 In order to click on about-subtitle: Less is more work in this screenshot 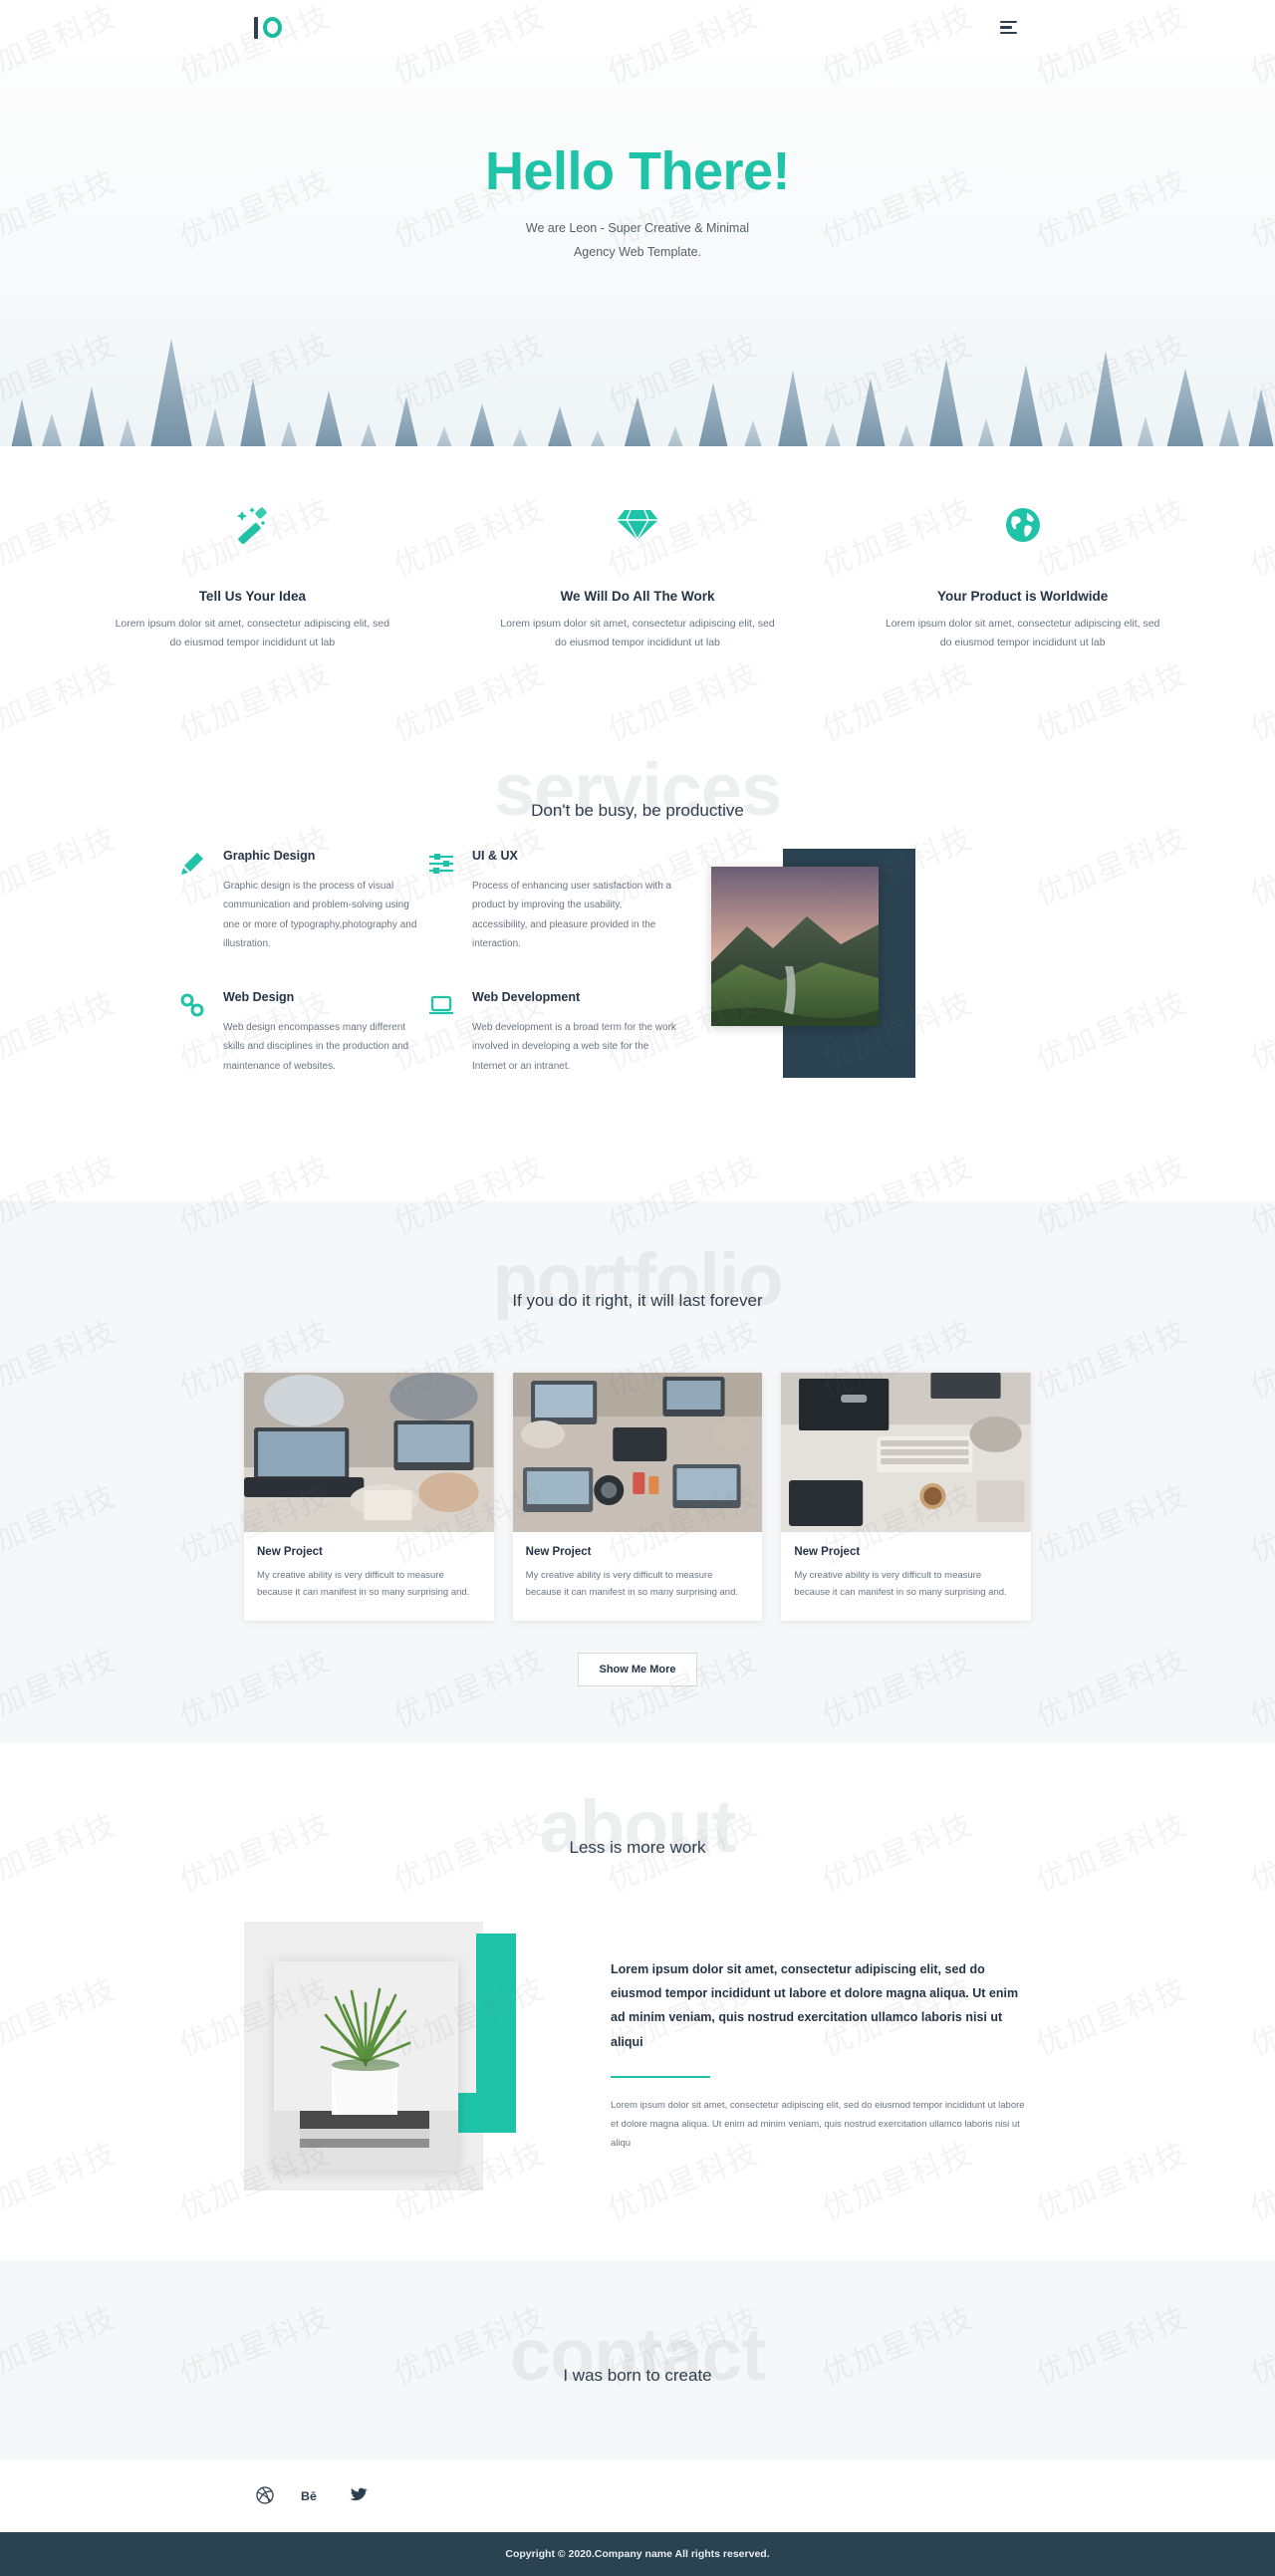, I will do `click(637, 1847)`.